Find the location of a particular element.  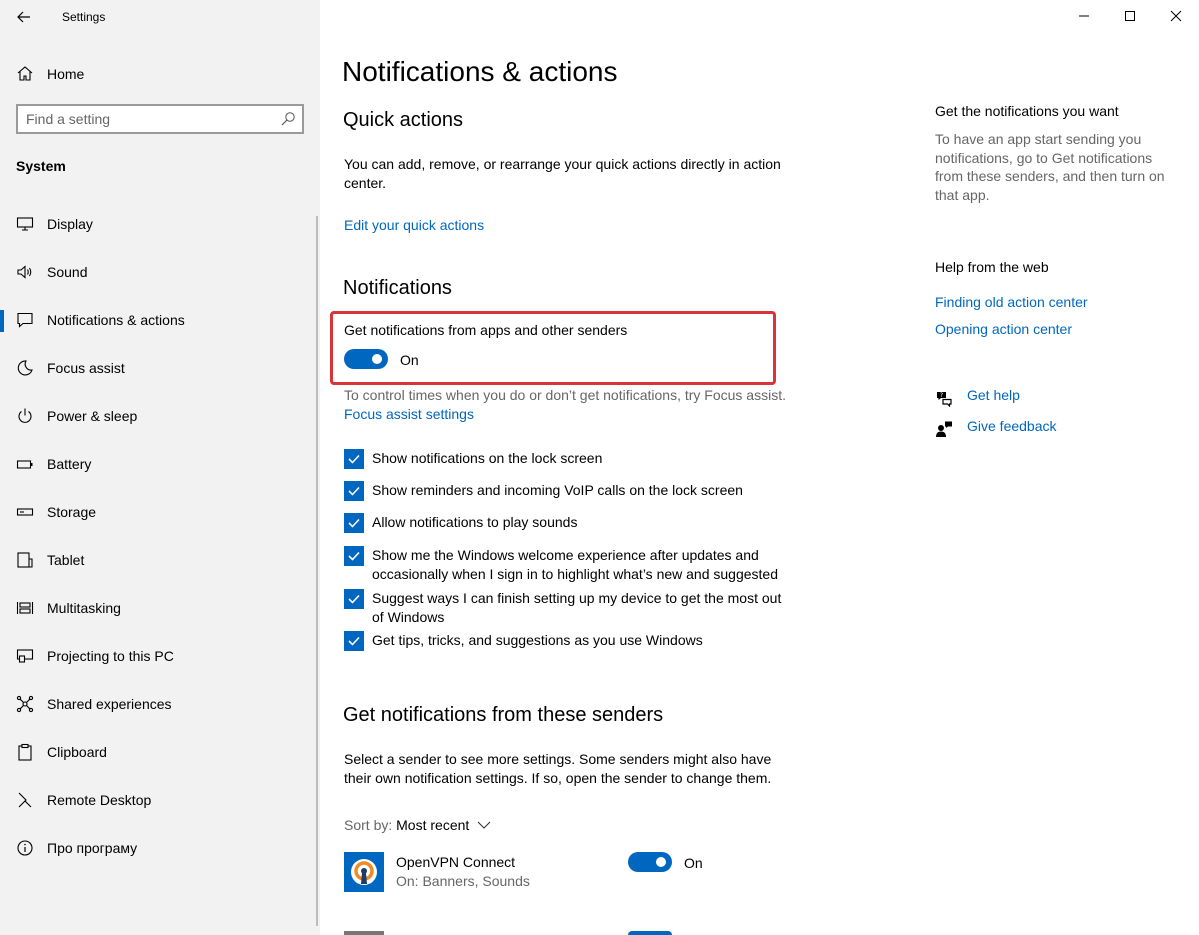

sidebar-item-power-sleep: Power & sleep is located at coordinates (160, 416).